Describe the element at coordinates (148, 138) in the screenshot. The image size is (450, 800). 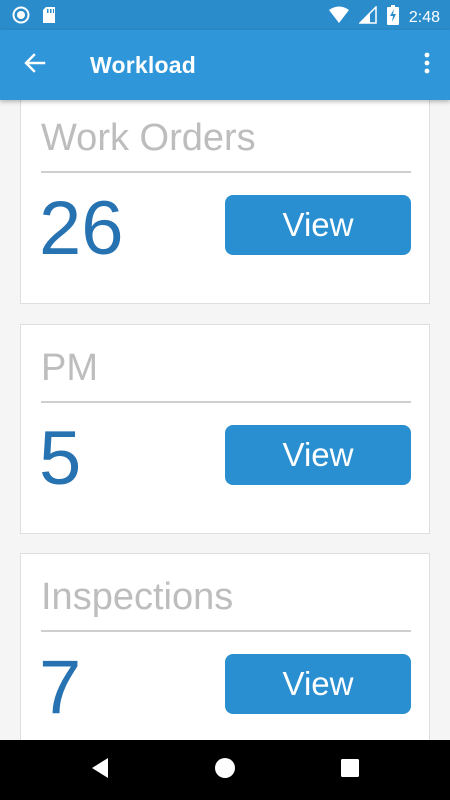
I see `card-title: Work Orders` at that location.